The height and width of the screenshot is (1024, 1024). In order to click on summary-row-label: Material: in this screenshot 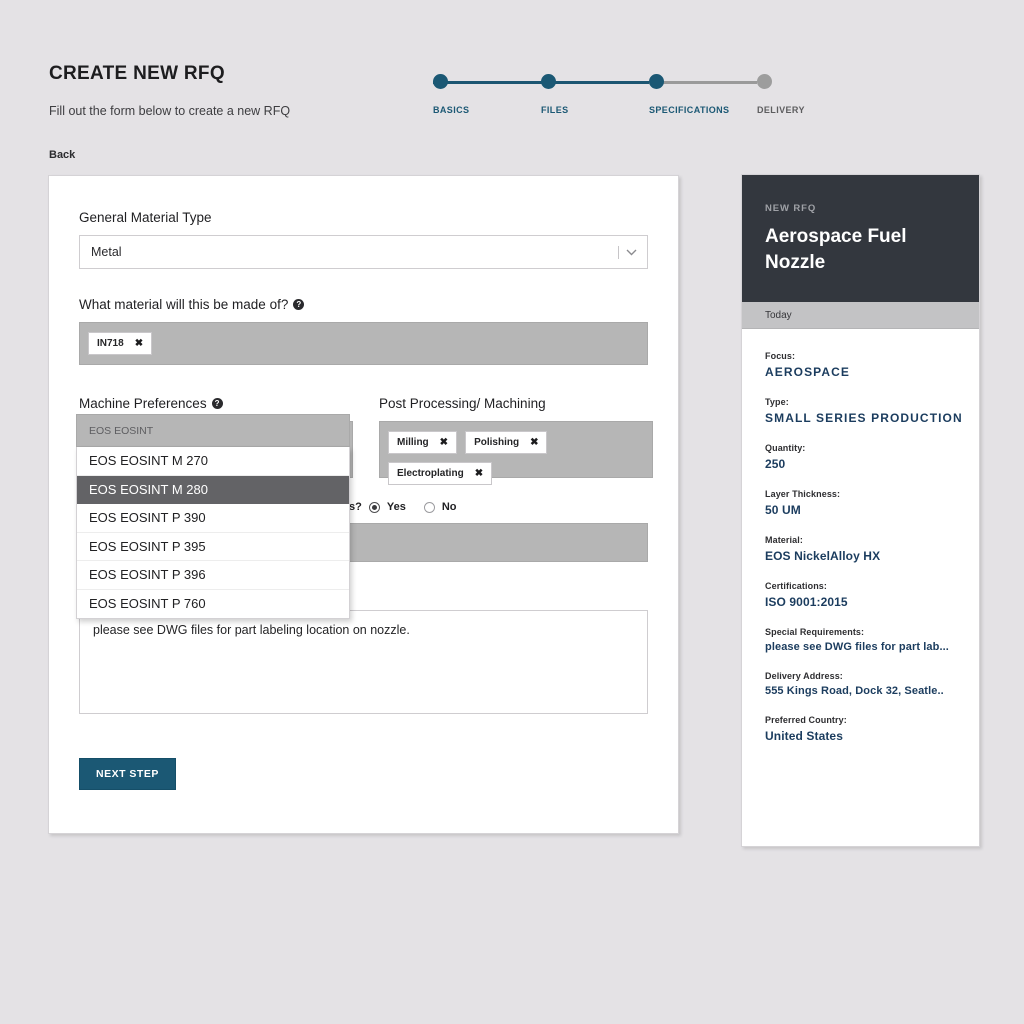, I will do `click(784, 540)`.